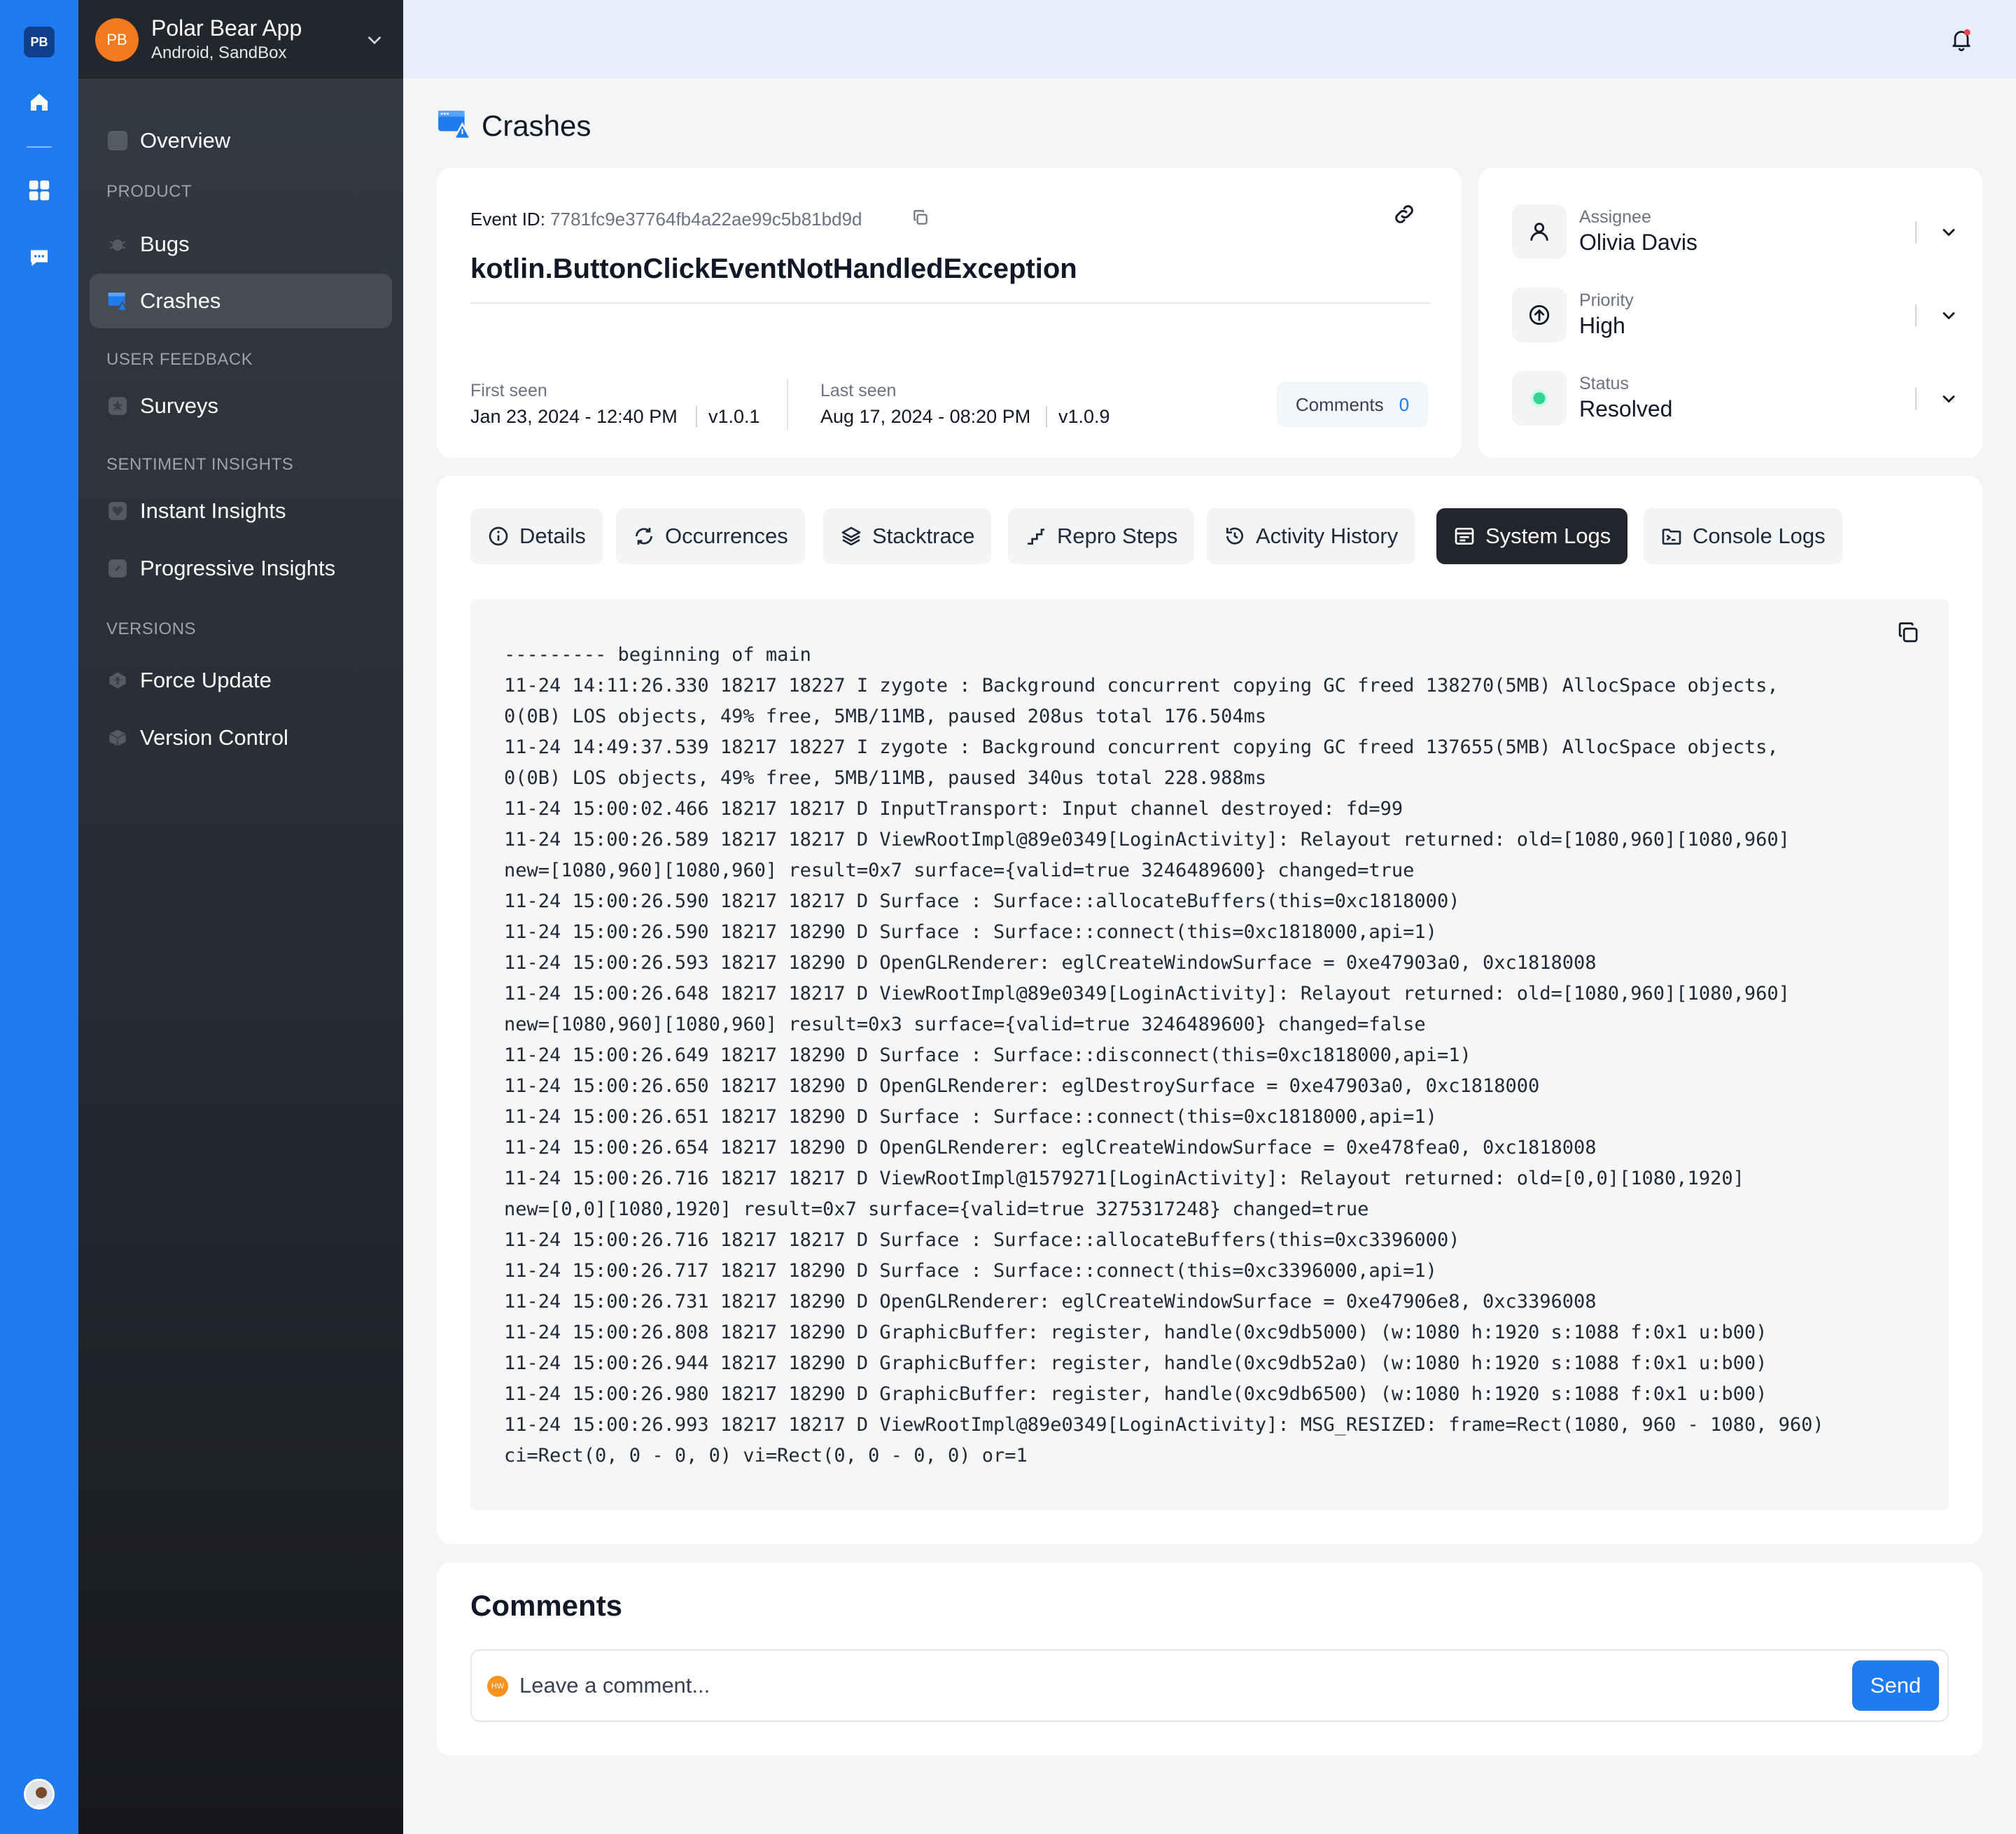 This screenshot has height=1834, width=2016. Describe the element at coordinates (1539, 231) in the screenshot. I see `user-icon` at that location.